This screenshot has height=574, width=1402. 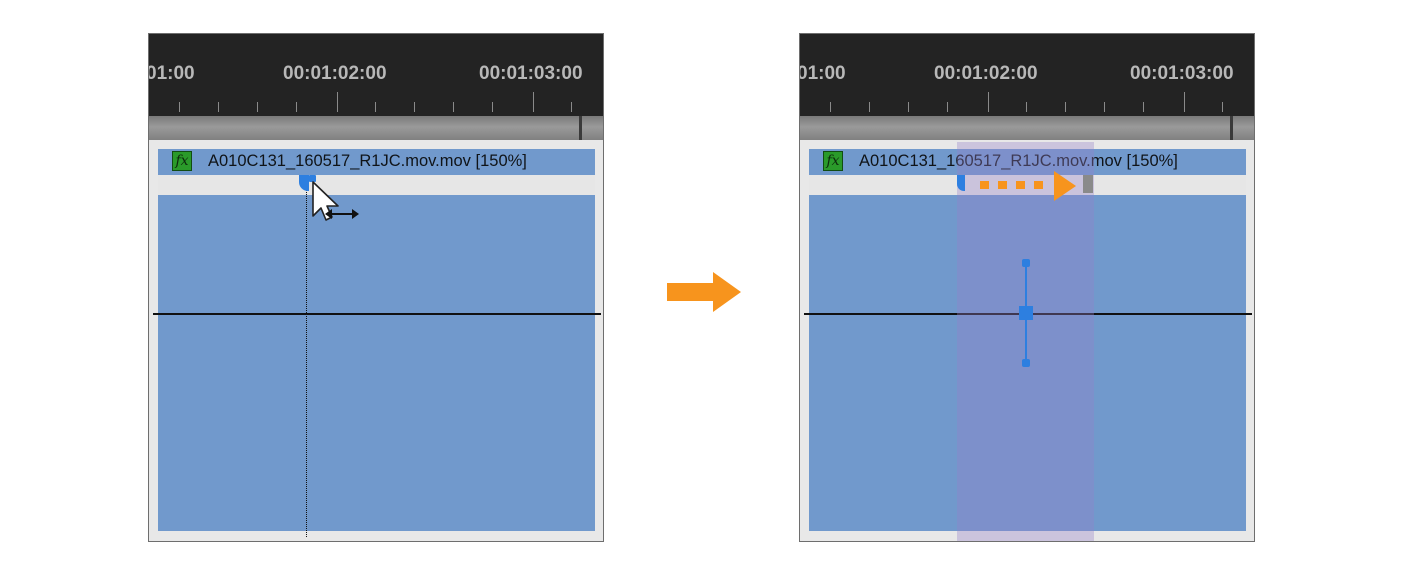 What do you see at coordinates (704, 292) in the screenshot?
I see `right-arrow-icon` at bounding box center [704, 292].